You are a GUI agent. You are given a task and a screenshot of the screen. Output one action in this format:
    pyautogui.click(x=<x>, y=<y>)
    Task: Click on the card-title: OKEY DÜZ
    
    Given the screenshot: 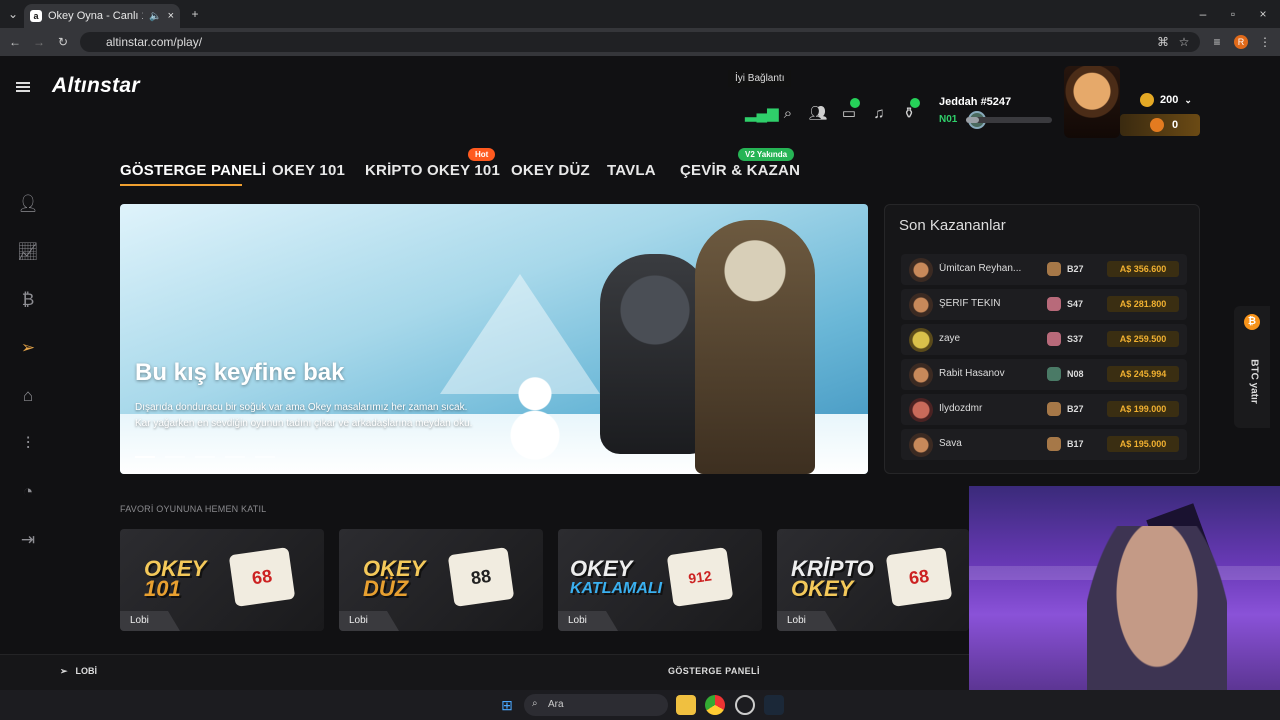 What is the action you would take?
    pyautogui.click(x=394, y=579)
    